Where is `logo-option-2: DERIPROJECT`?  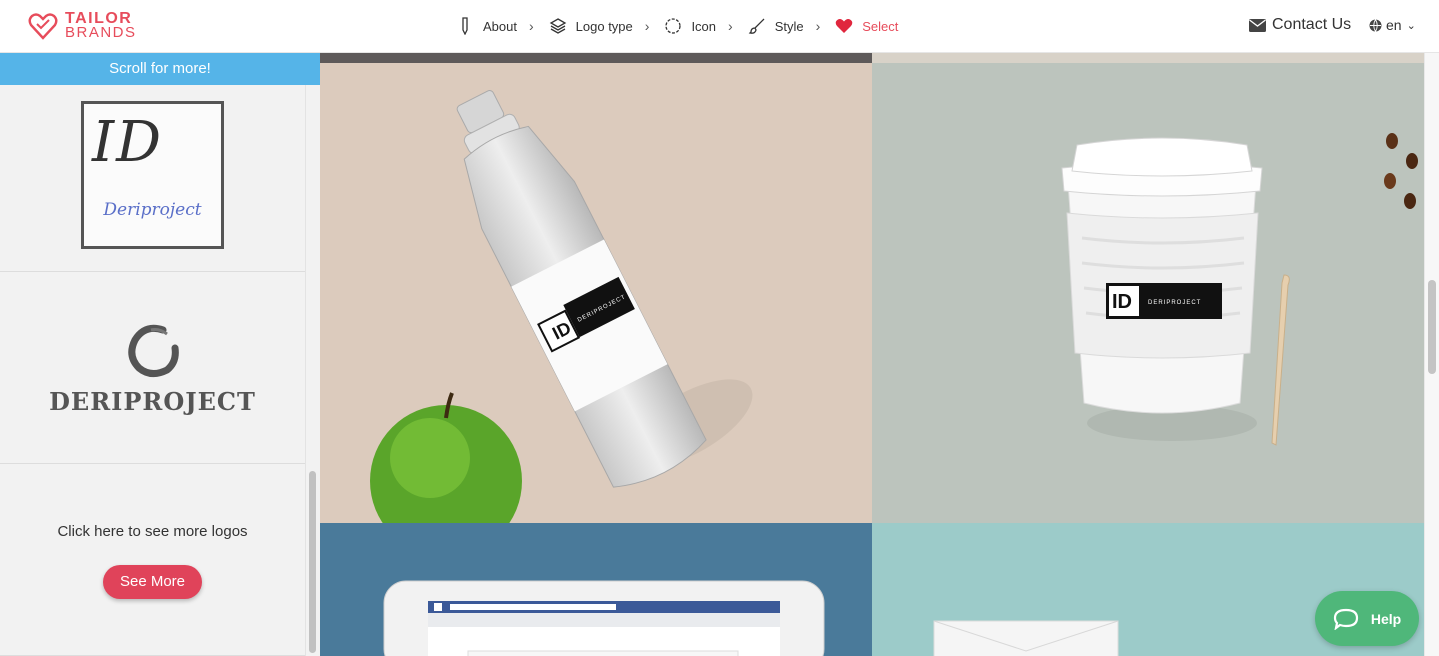 logo-option-2: DERIPROJECT is located at coordinates (152, 368).